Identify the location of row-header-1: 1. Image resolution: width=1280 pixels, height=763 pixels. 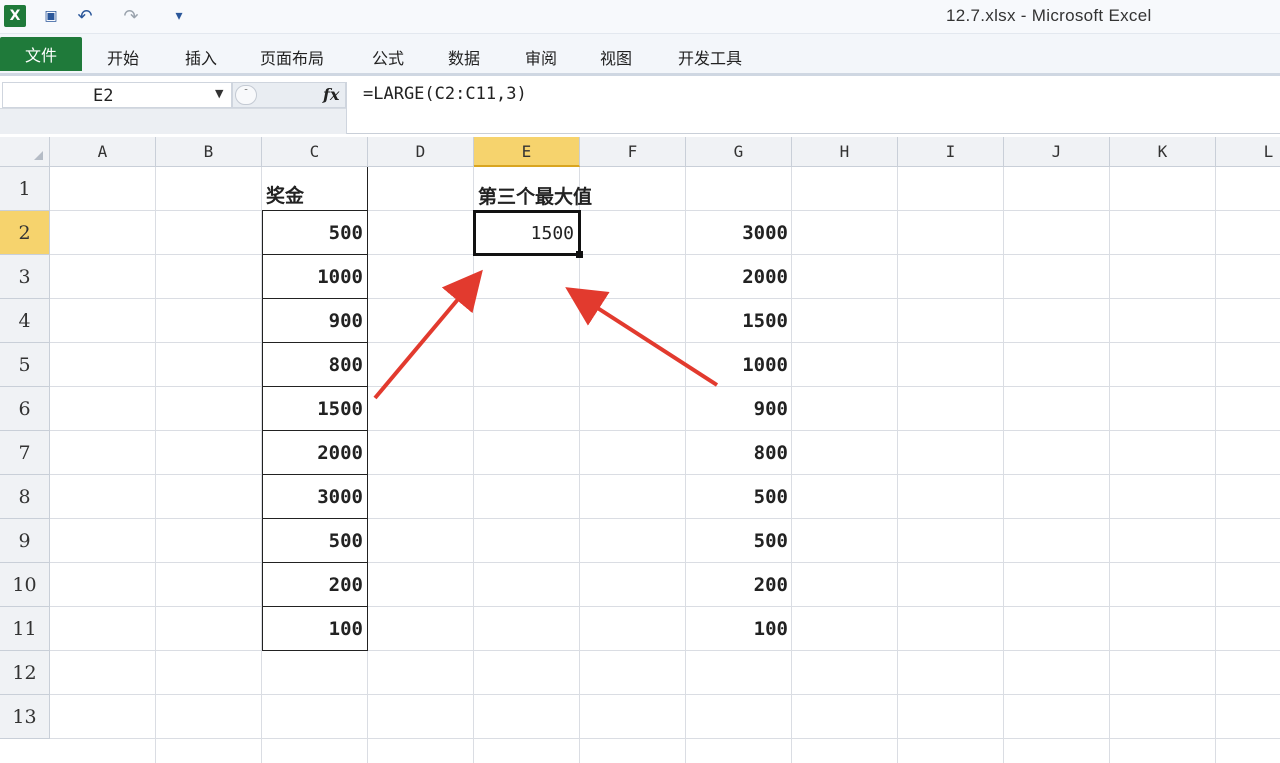
(25, 189).